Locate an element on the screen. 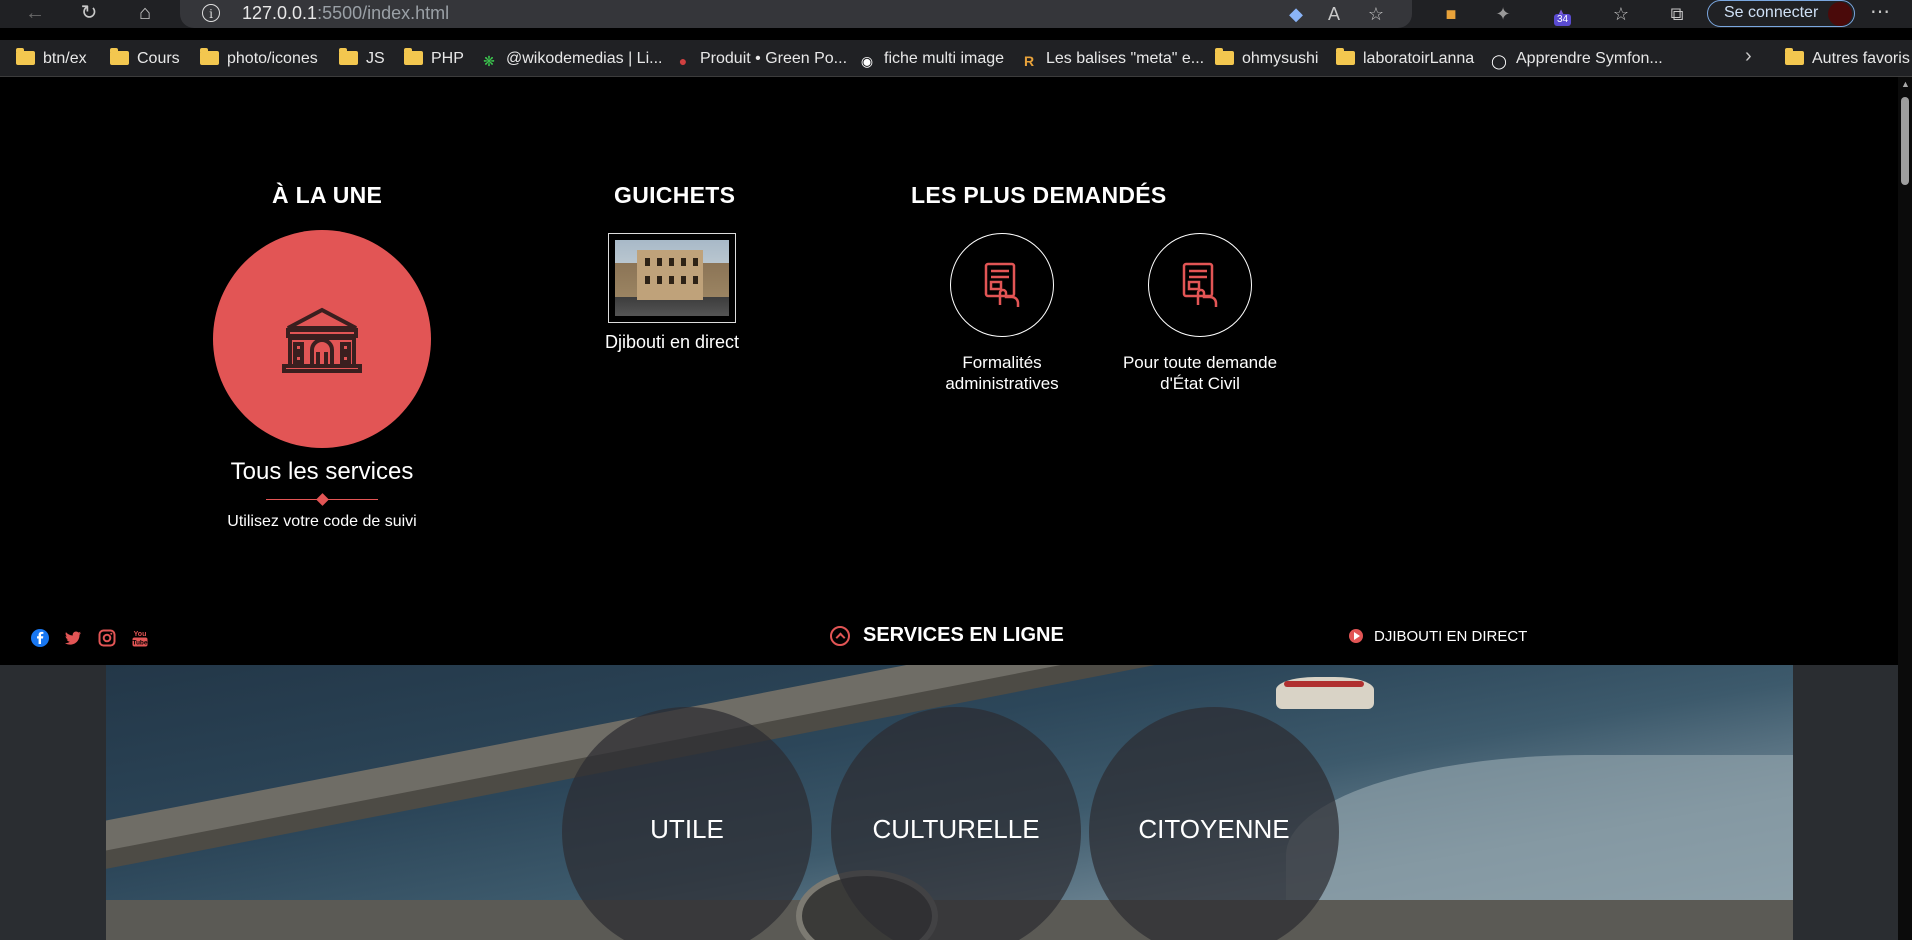  bookmark-item: photo/icones is located at coordinates (259, 59).